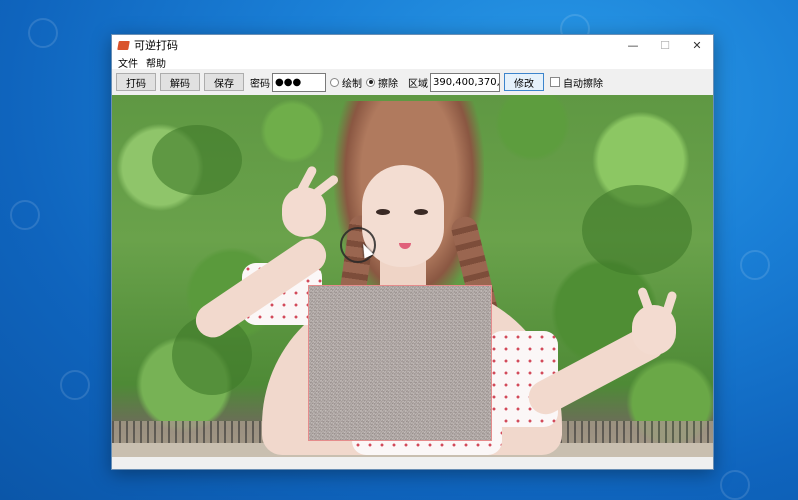 The width and height of the screenshot is (798, 500). What do you see at coordinates (156, 45) in the screenshot?
I see `window-title: 可逆打码` at bounding box center [156, 45].